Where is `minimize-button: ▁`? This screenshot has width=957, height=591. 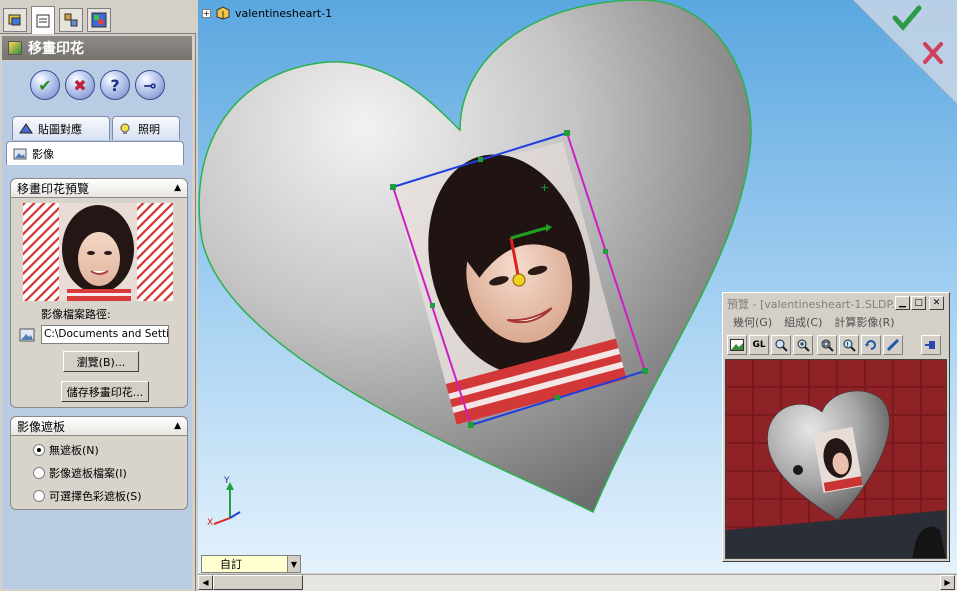
minimize-button: ▁ is located at coordinates (902, 303).